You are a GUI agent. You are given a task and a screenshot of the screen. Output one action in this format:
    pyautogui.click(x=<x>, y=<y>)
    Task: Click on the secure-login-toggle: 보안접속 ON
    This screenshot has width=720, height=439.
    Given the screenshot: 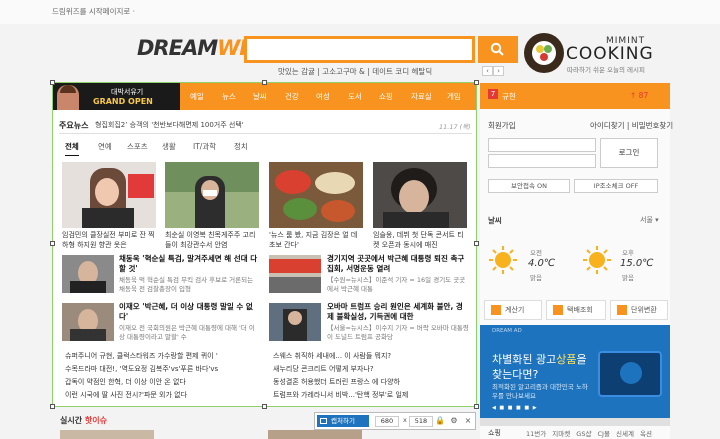 What is the action you would take?
    pyautogui.click(x=529, y=186)
    